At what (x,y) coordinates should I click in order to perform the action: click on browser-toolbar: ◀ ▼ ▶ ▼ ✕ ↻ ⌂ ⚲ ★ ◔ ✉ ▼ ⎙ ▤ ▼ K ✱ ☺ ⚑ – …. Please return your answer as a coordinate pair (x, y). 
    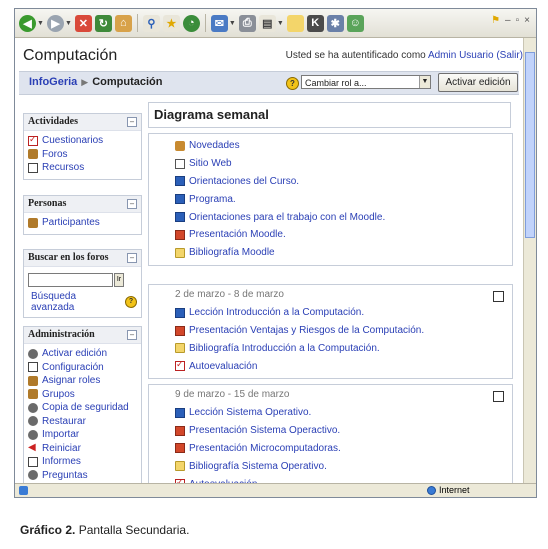
    Looking at the image, I should click on (275, 23).